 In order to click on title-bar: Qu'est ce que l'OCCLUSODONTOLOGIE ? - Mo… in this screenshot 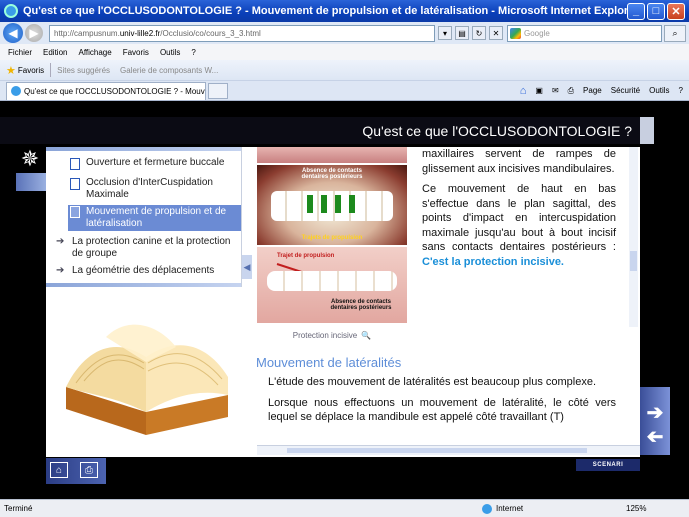, I will do `click(344, 11)`.